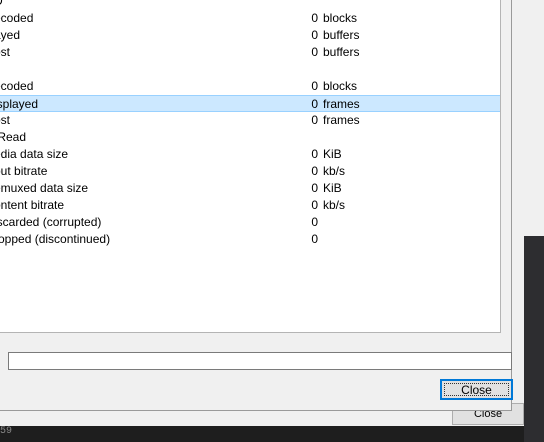 The image size is (544, 442). What do you see at coordinates (32, 205) in the screenshot?
I see `stat-label: ontent bitrate` at bounding box center [32, 205].